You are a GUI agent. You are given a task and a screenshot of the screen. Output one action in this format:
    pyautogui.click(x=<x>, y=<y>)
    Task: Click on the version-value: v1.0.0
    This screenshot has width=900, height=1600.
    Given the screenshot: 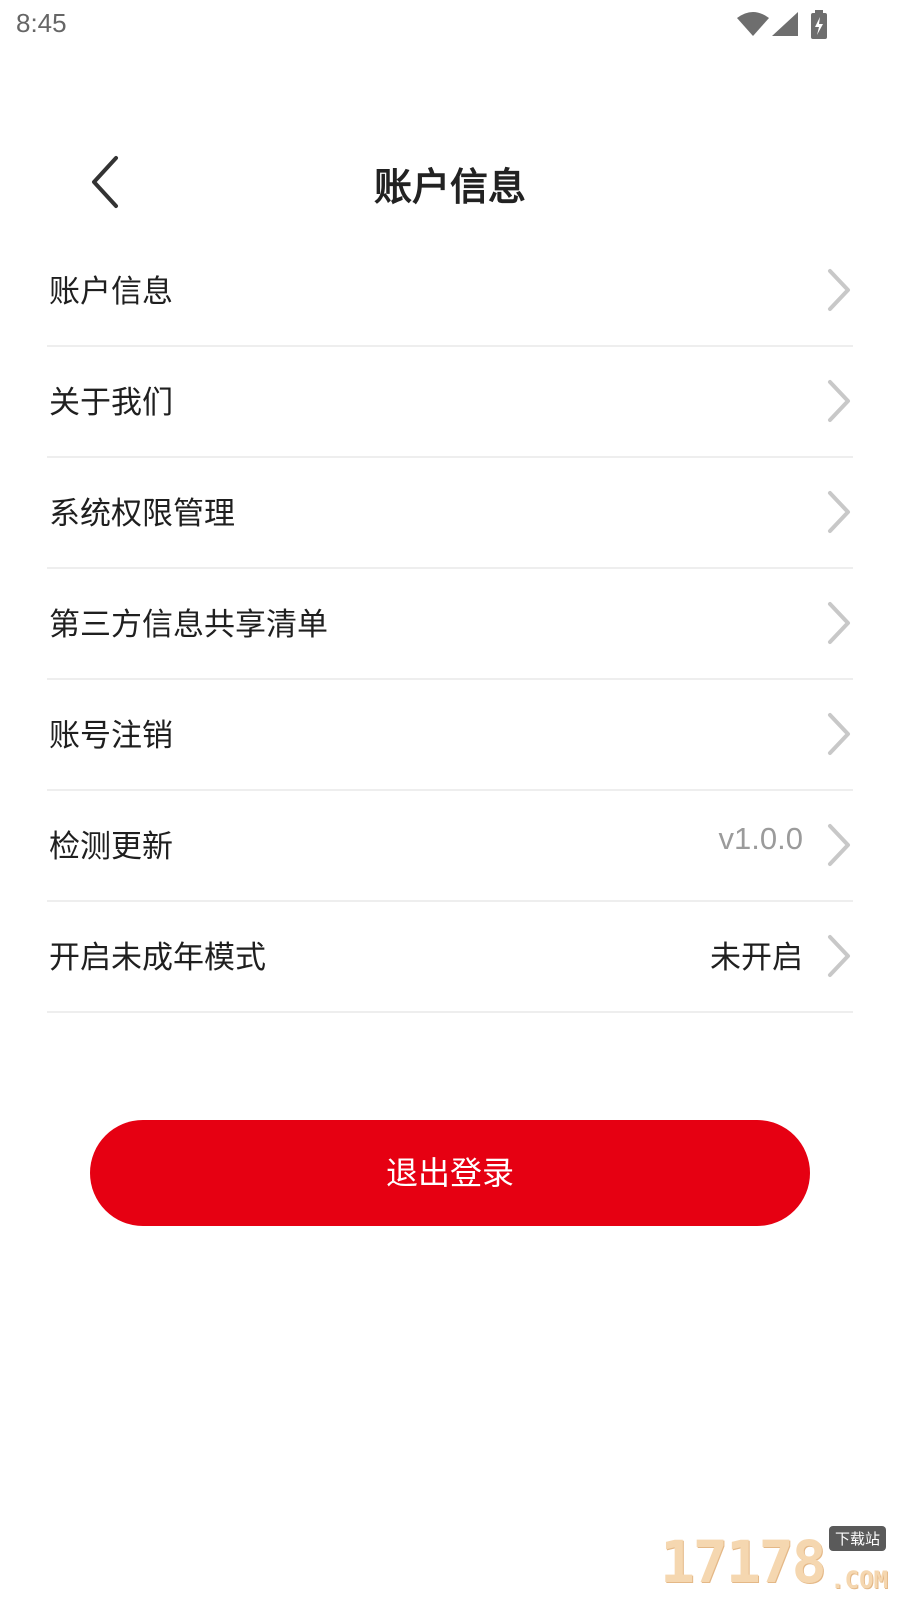 What is the action you would take?
    pyautogui.click(x=760, y=838)
    